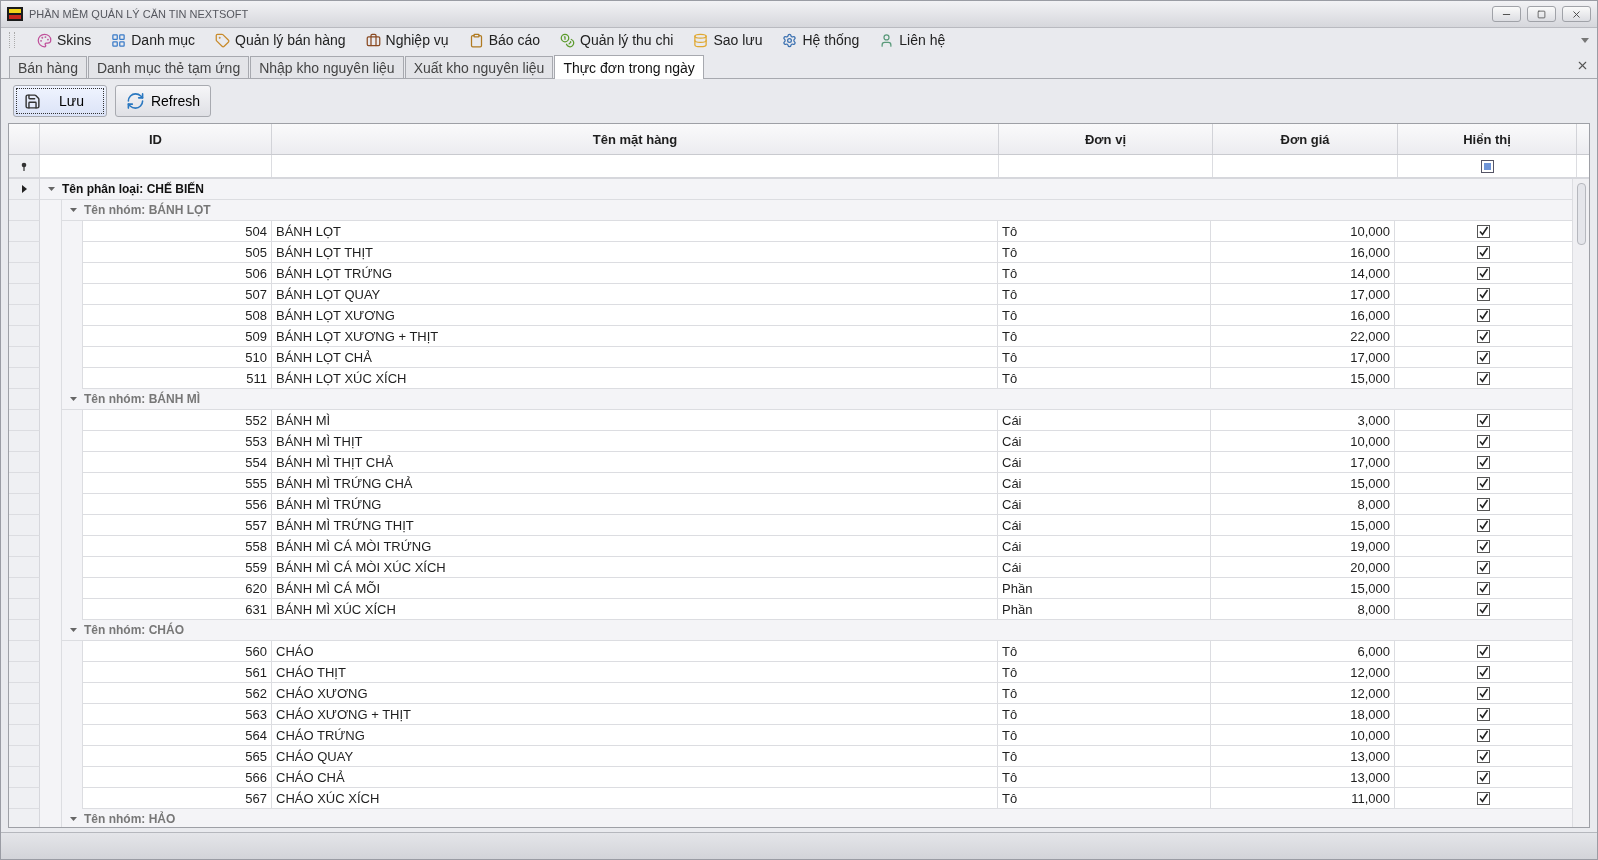  What do you see at coordinates (1106, 139) in the screenshot?
I see `column-header: Đơn vị` at bounding box center [1106, 139].